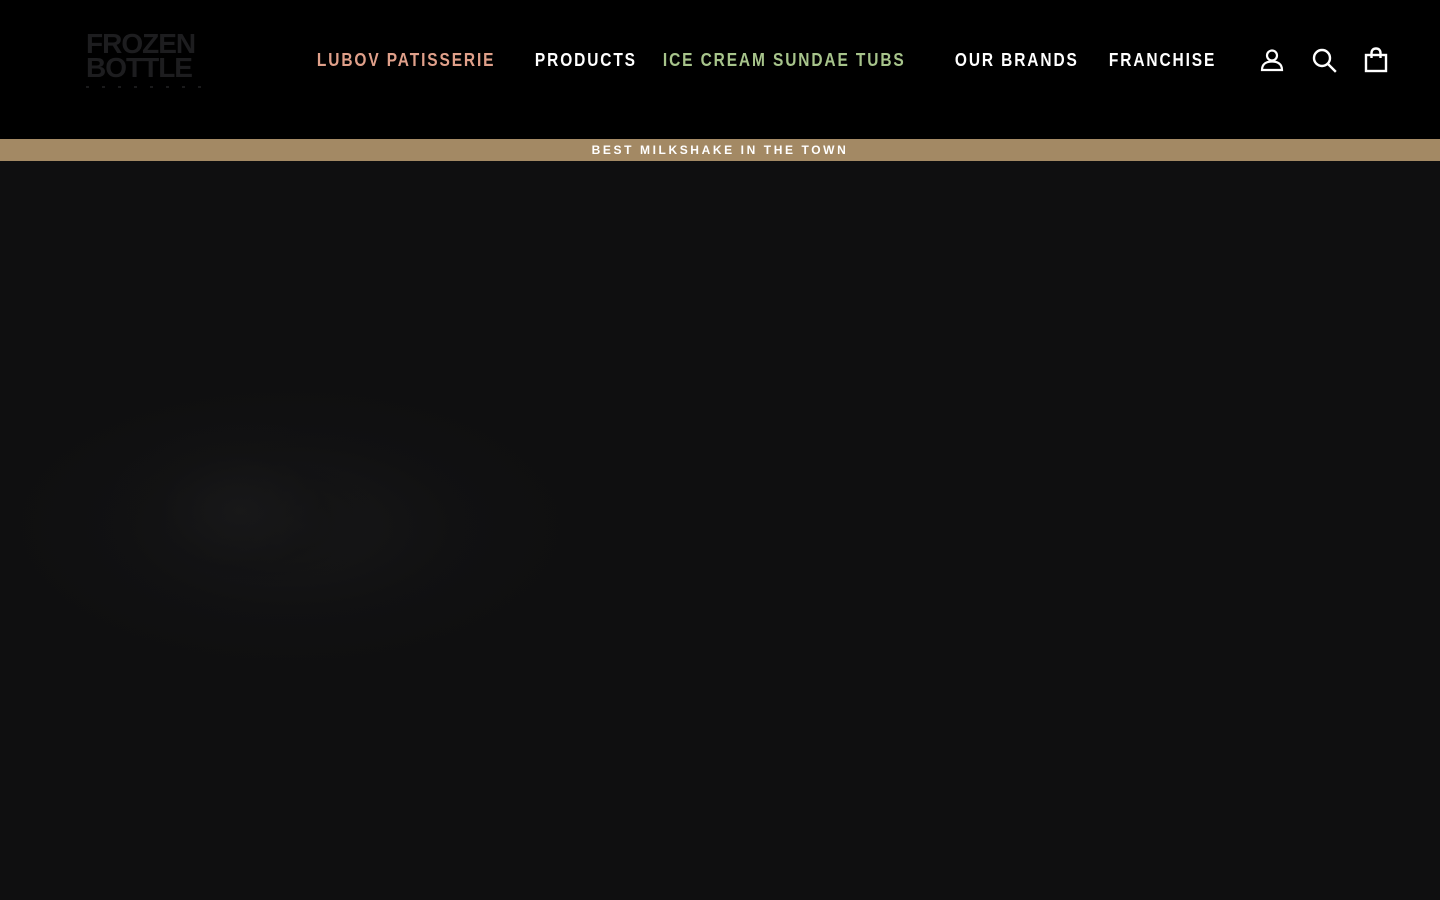 Image resolution: width=1440 pixels, height=900 pixels. What do you see at coordinates (586, 60) in the screenshot?
I see `nav-item-products: PRODUCTS` at bounding box center [586, 60].